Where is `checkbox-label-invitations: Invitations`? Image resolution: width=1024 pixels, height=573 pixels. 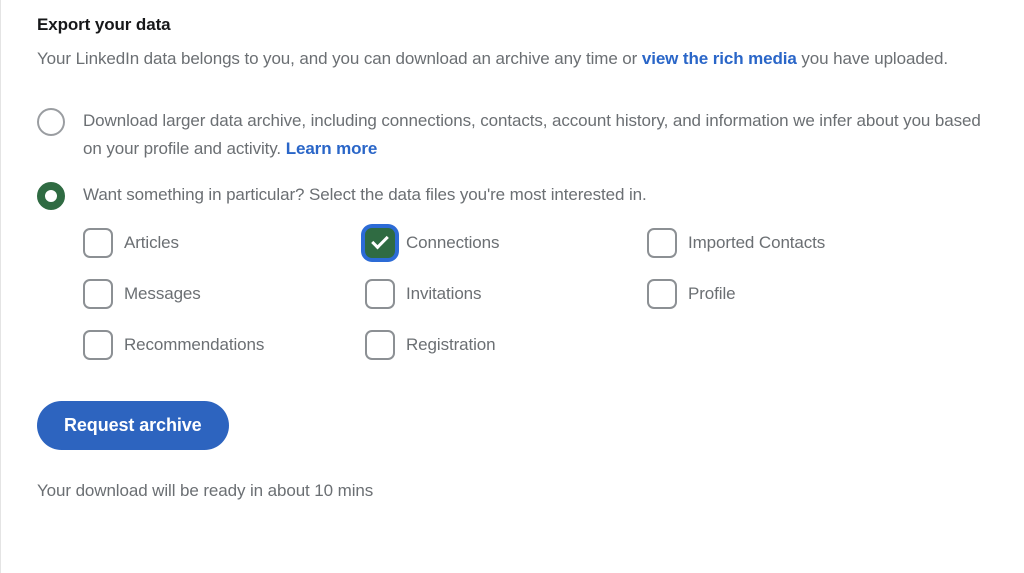
checkbox-label-invitations: Invitations is located at coordinates (444, 293).